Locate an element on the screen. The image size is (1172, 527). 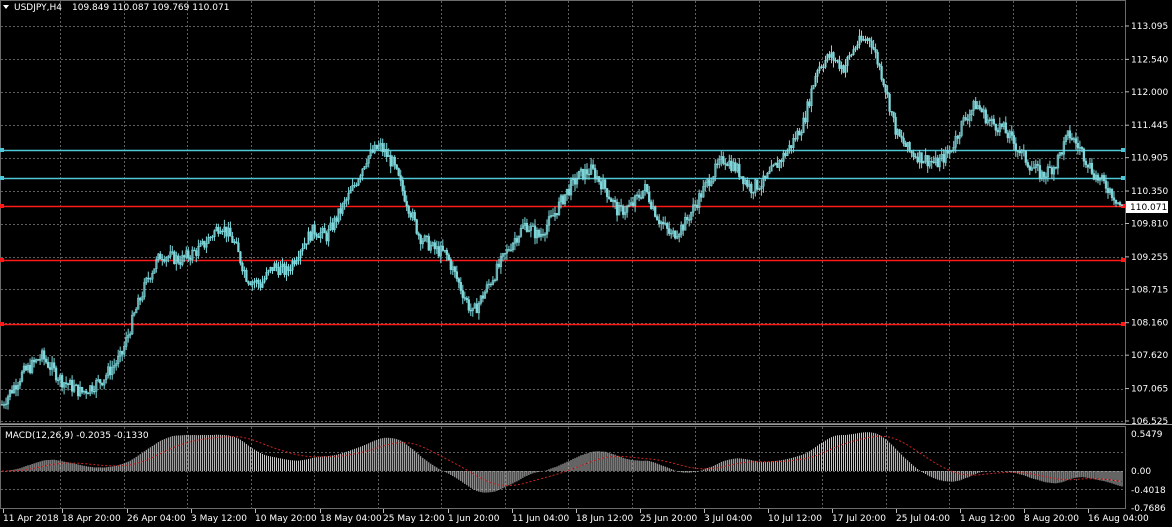
time-tick-label: 18 Jun 12:00 is located at coordinates (604, 519).